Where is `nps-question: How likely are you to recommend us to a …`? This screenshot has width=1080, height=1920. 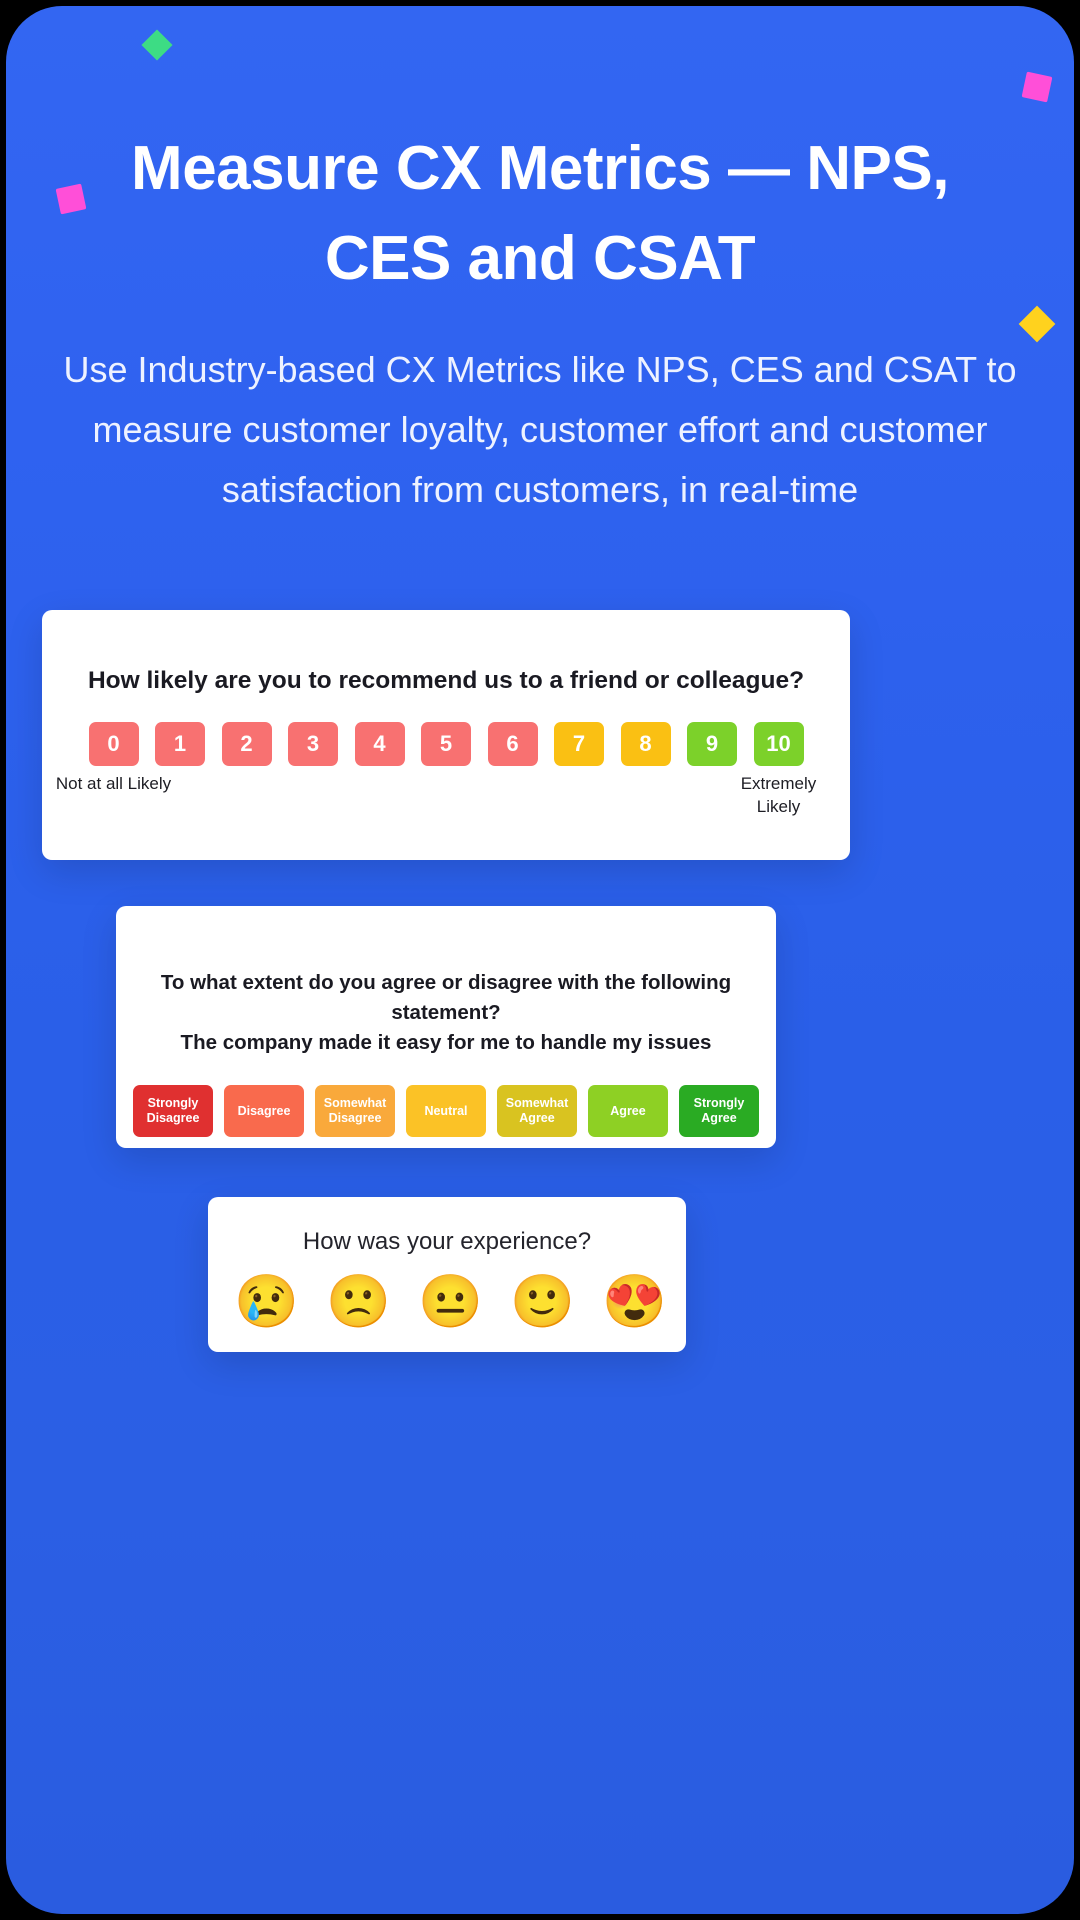 nps-question: How likely are you to recommend us to a … is located at coordinates (446, 680).